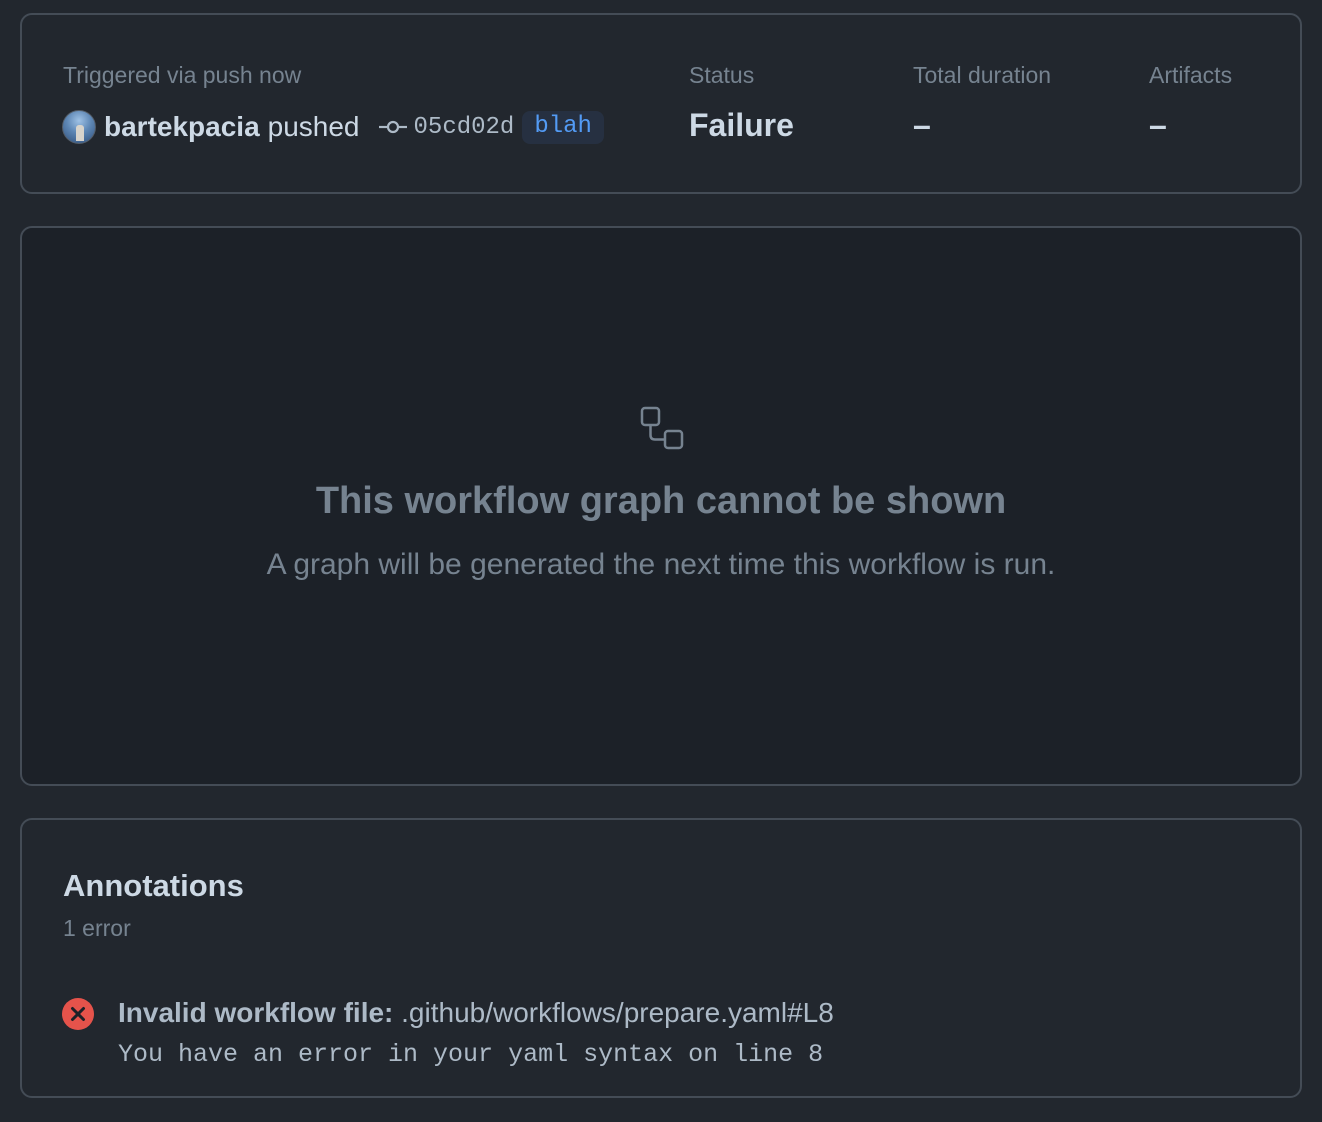 This screenshot has width=1322, height=1122. I want to click on branch-badge: blah, so click(563, 127).